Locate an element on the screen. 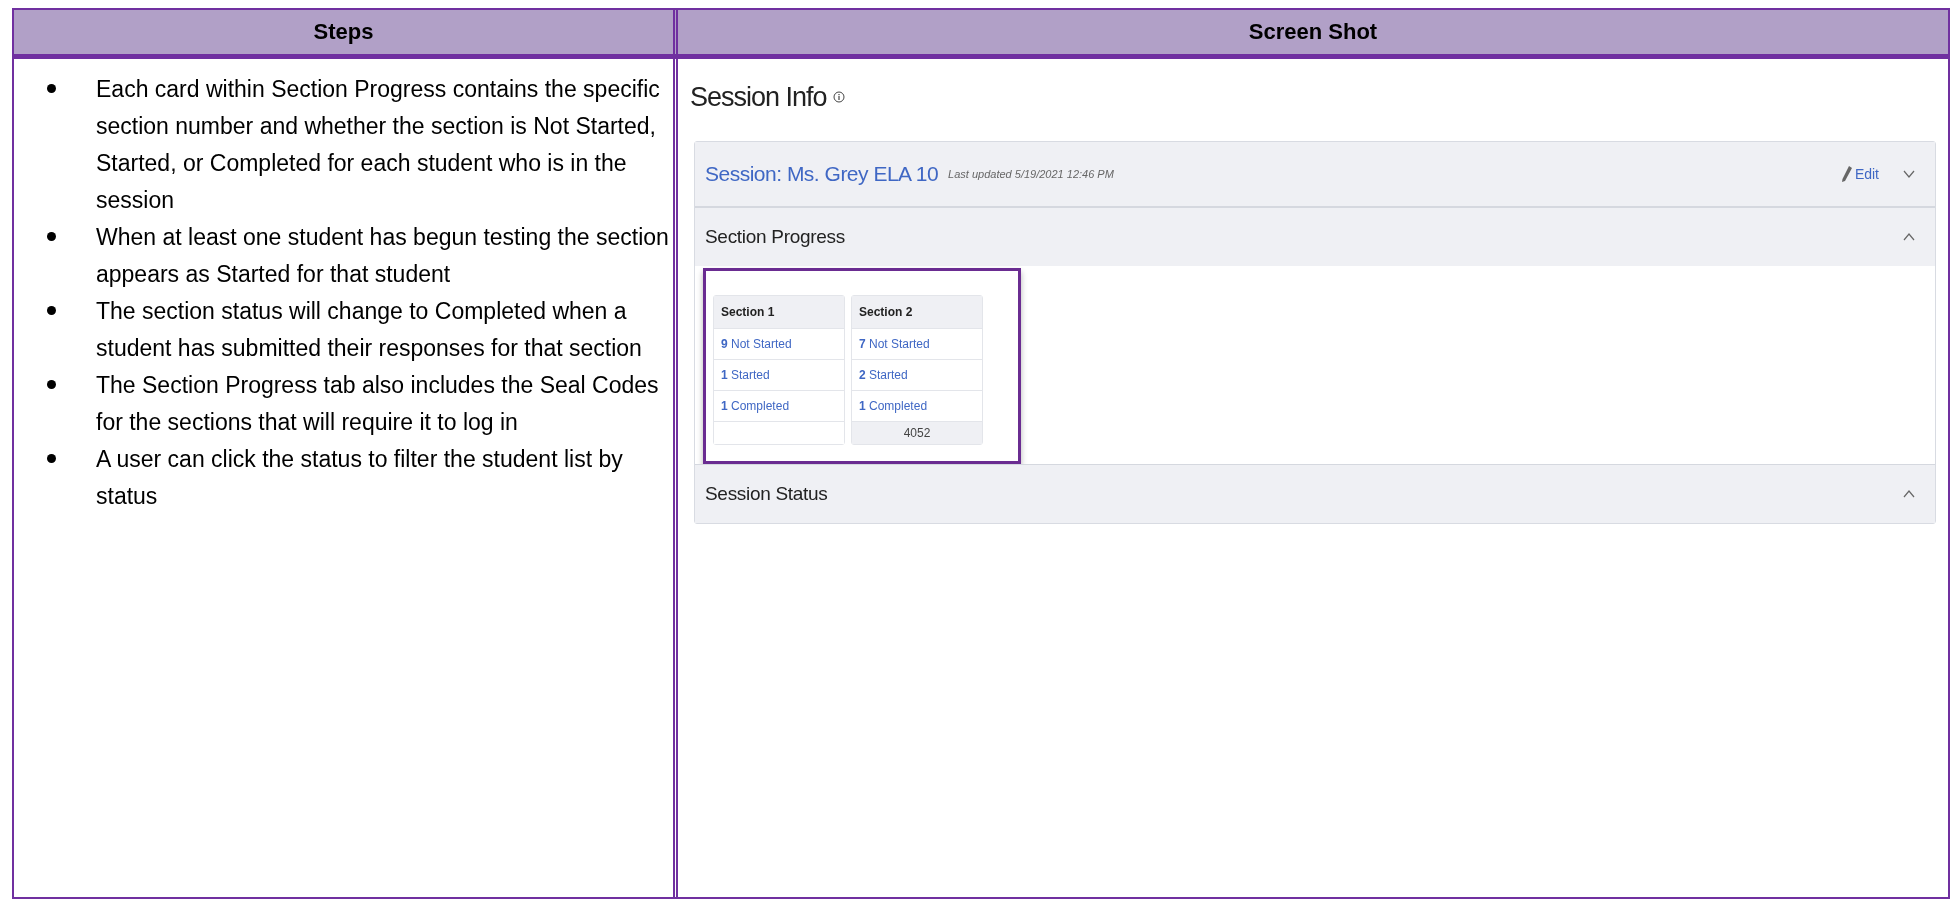 The image size is (1954, 899). page-title: Session Info is located at coordinates (758, 97).